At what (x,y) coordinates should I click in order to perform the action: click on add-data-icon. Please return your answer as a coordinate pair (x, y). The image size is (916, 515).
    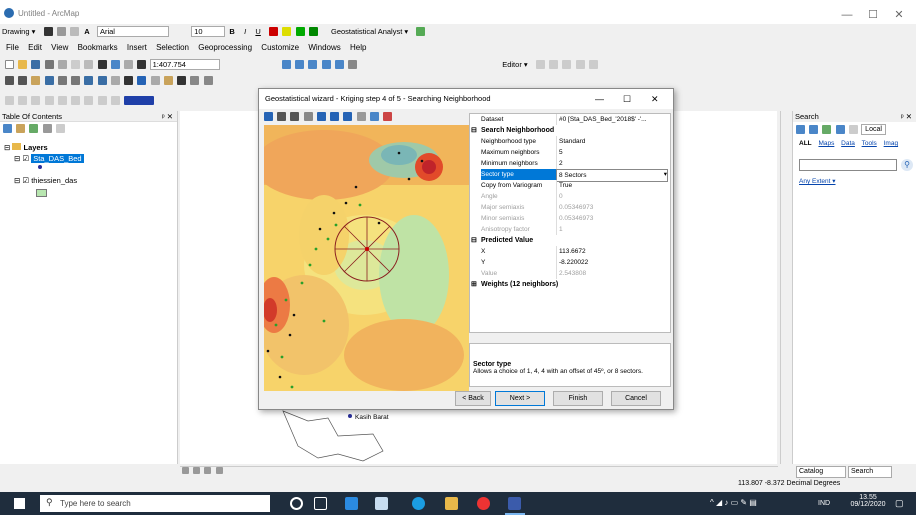
    Looking at the image, I should click on (142, 64).